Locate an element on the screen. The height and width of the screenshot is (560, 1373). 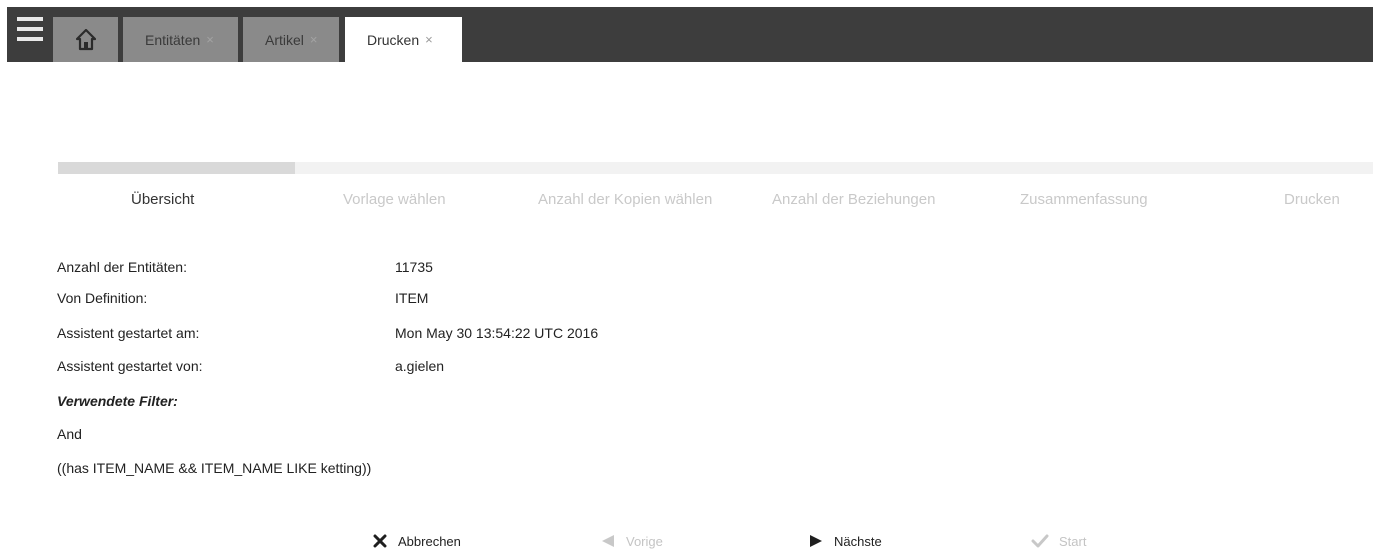
step-drucken: Drucken is located at coordinates (1312, 199).